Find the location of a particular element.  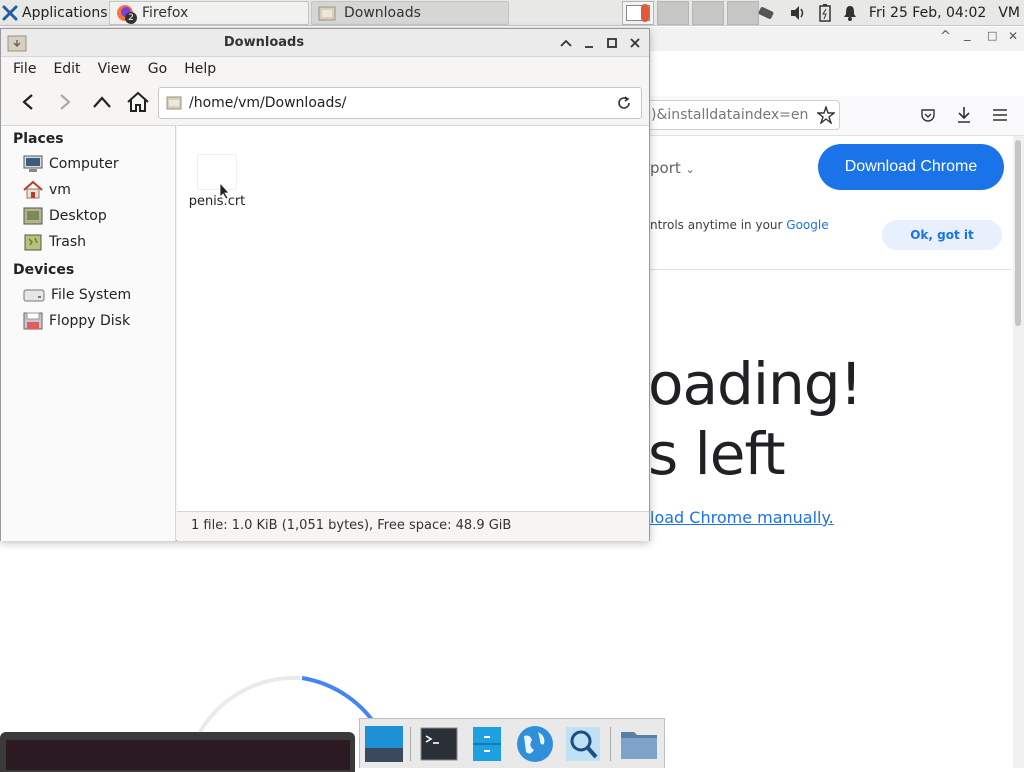

window-titlebar: Downloads is located at coordinates (325, 43).